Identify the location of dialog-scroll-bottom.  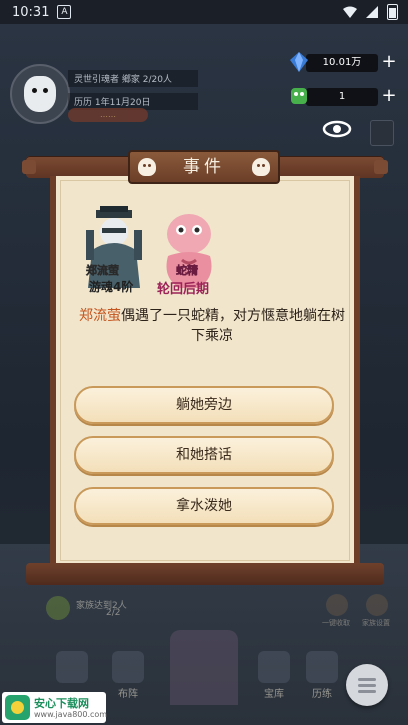
(205, 574).